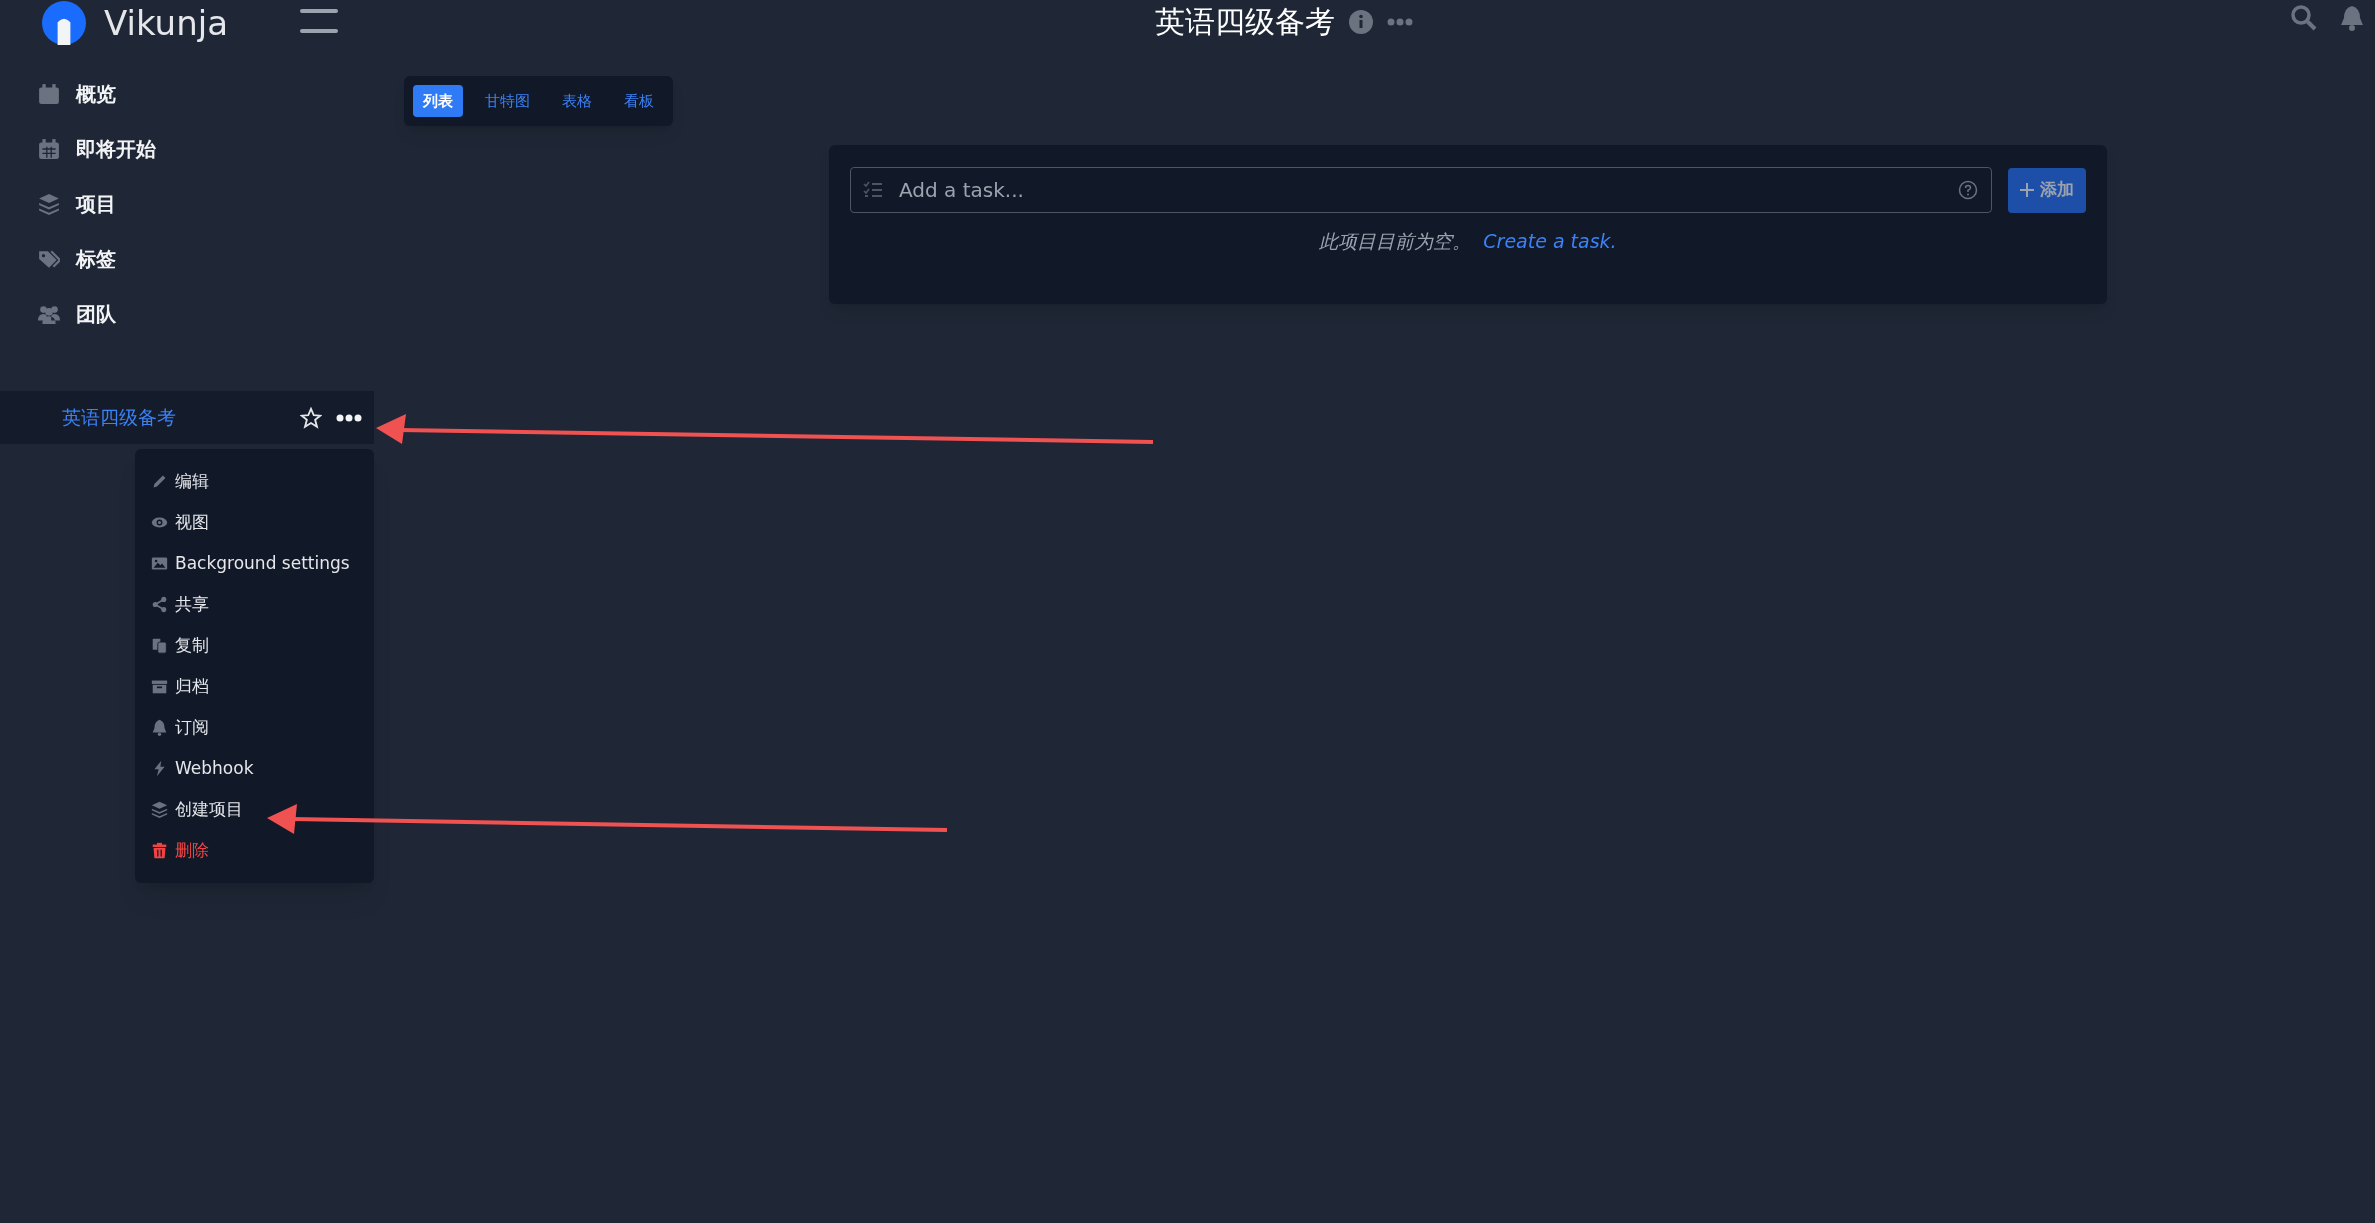 The width and height of the screenshot is (2375, 1223). Describe the element at coordinates (119, 418) in the screenshot. I see `project-name: 英语四级备考` at that location.